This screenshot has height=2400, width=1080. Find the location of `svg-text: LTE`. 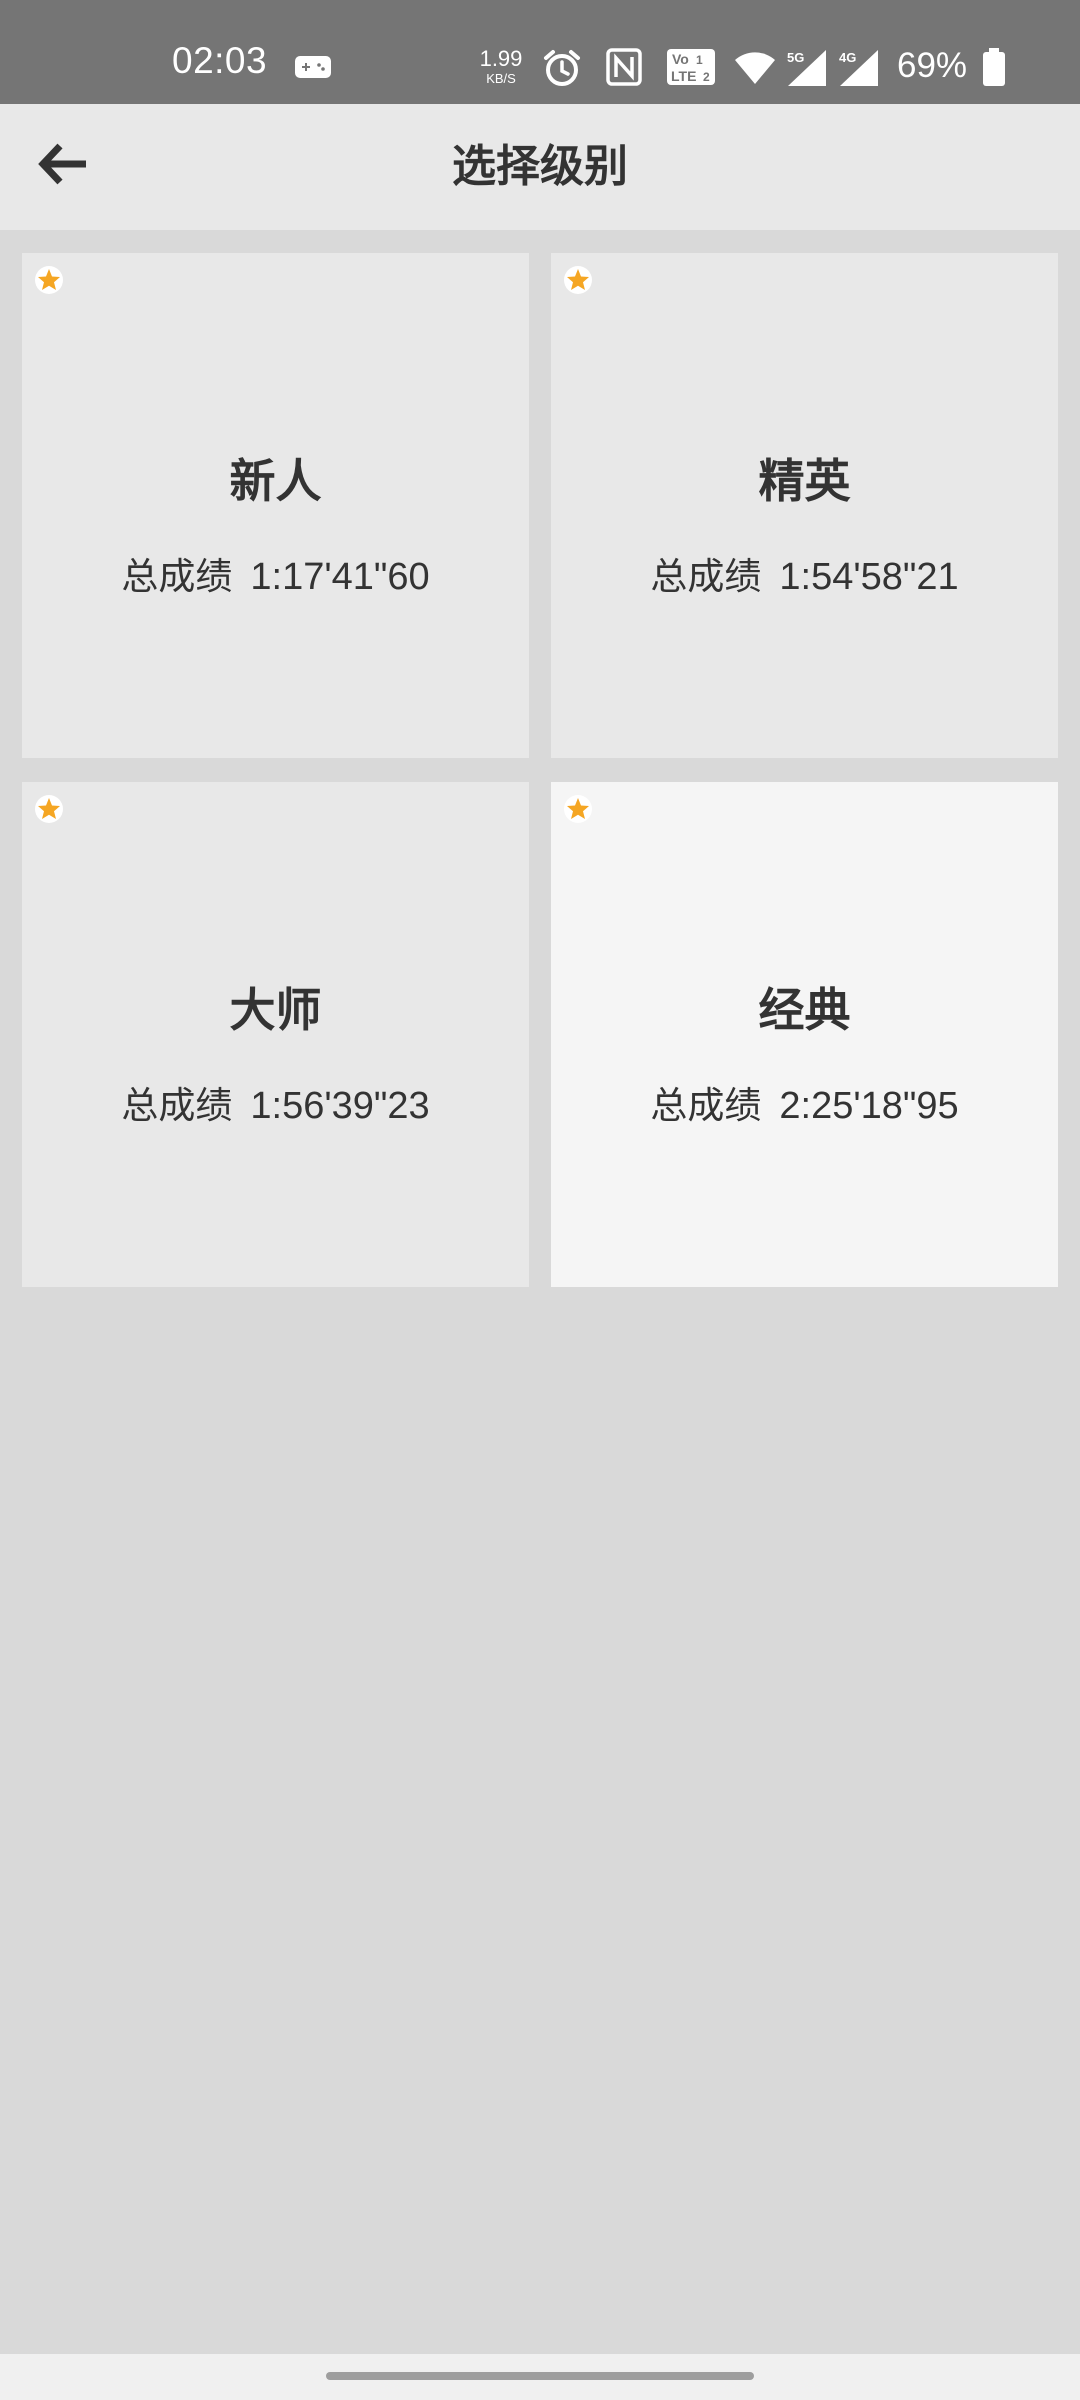

svg-text: LTE is located at coordinates (683, 76).